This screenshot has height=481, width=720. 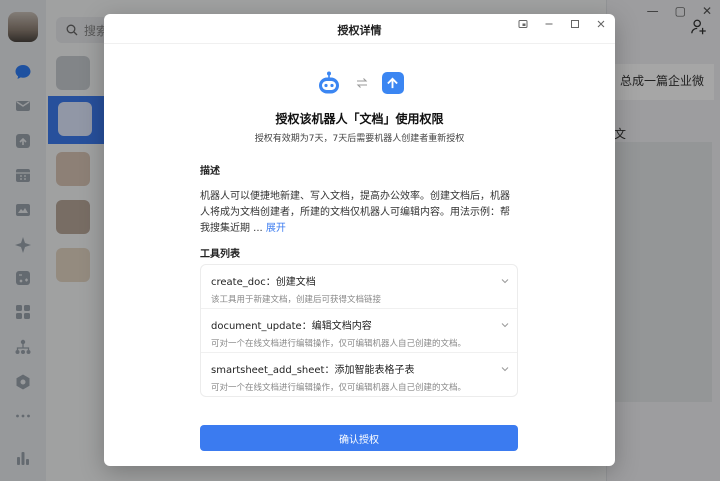 I want to click on pip-icon, so click(x=523, y=24).